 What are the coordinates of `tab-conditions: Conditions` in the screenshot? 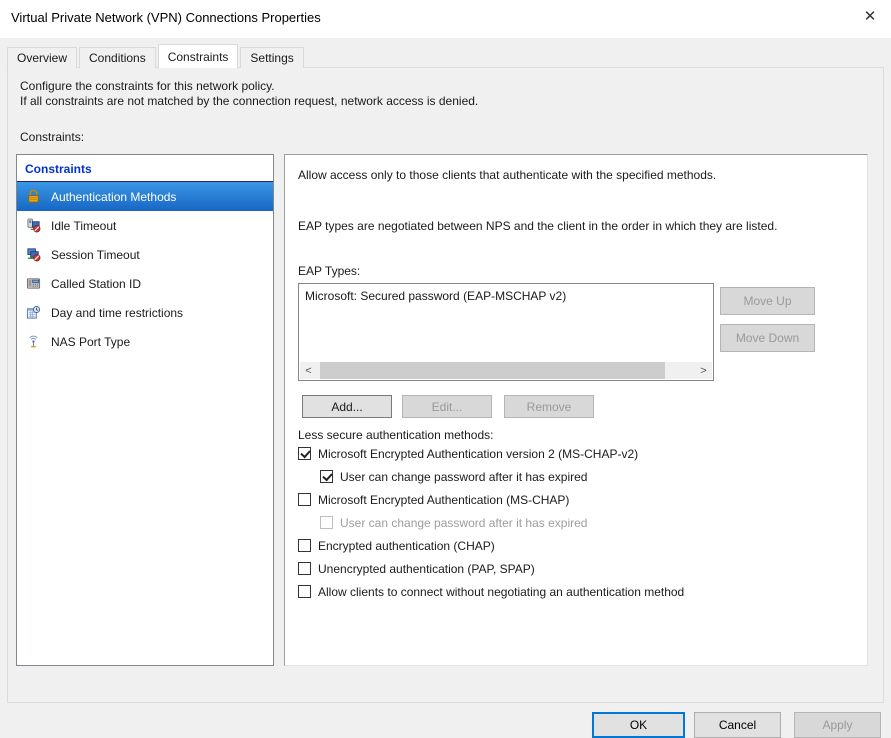 It's located at (117, 57).